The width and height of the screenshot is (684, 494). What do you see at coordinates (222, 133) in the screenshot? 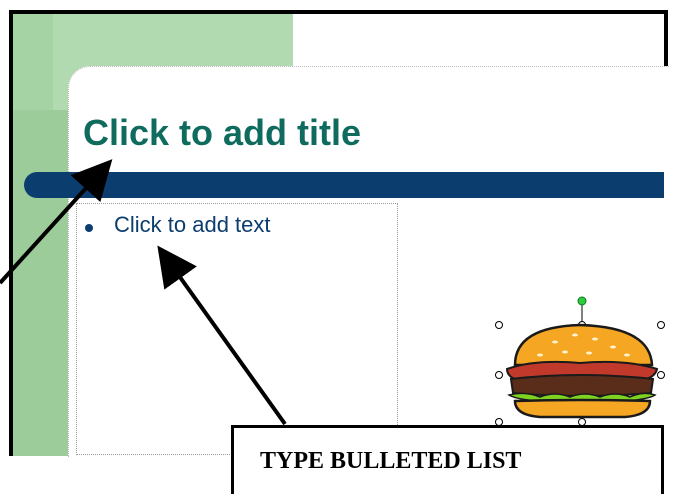
I see `title-placeholder: Click to add title` at bounding box center [222, 133].